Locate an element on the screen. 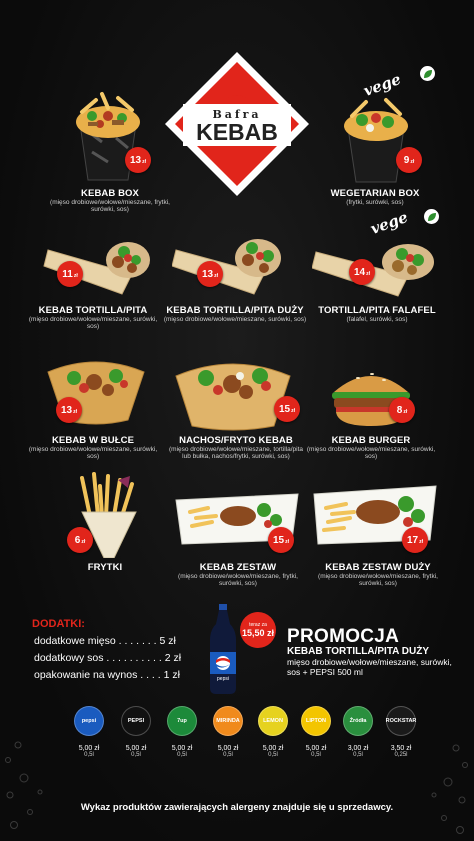  item-name: FRYTKI is located at coordinates (105, 567).